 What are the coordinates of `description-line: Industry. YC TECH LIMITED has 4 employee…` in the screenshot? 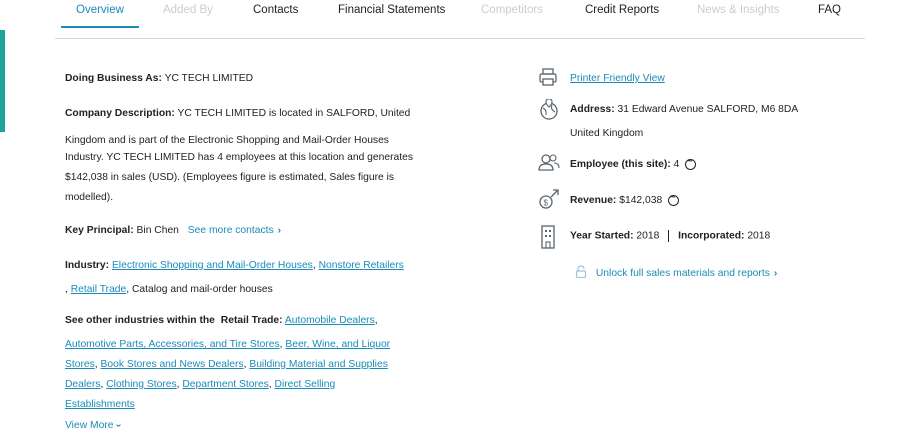 It's located at (239, 157).